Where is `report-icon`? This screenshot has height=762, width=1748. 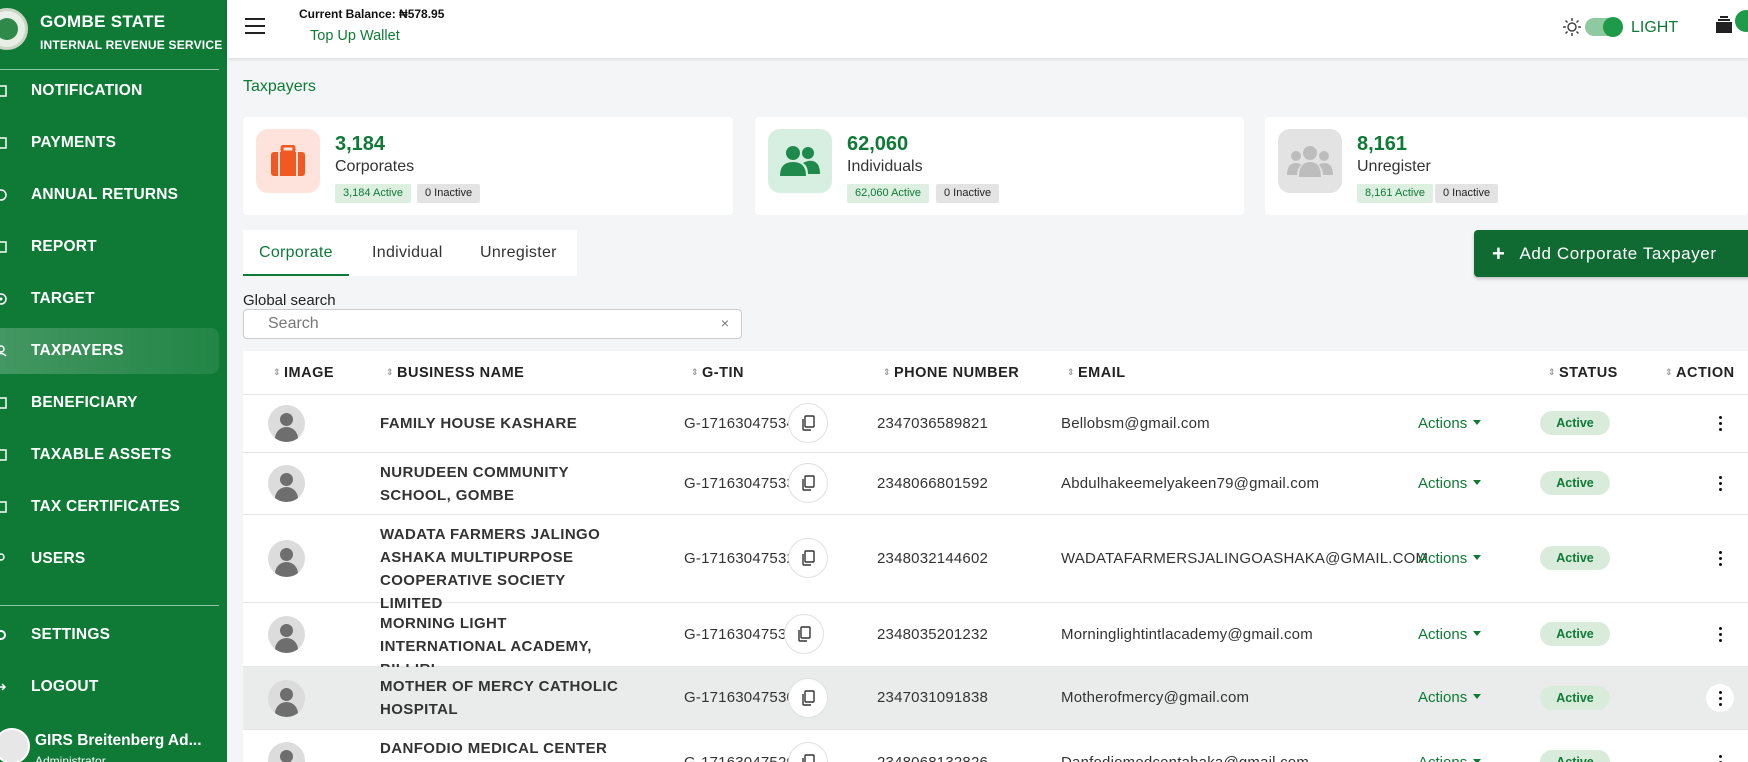
report-icon is located at coordinates (4, 247).